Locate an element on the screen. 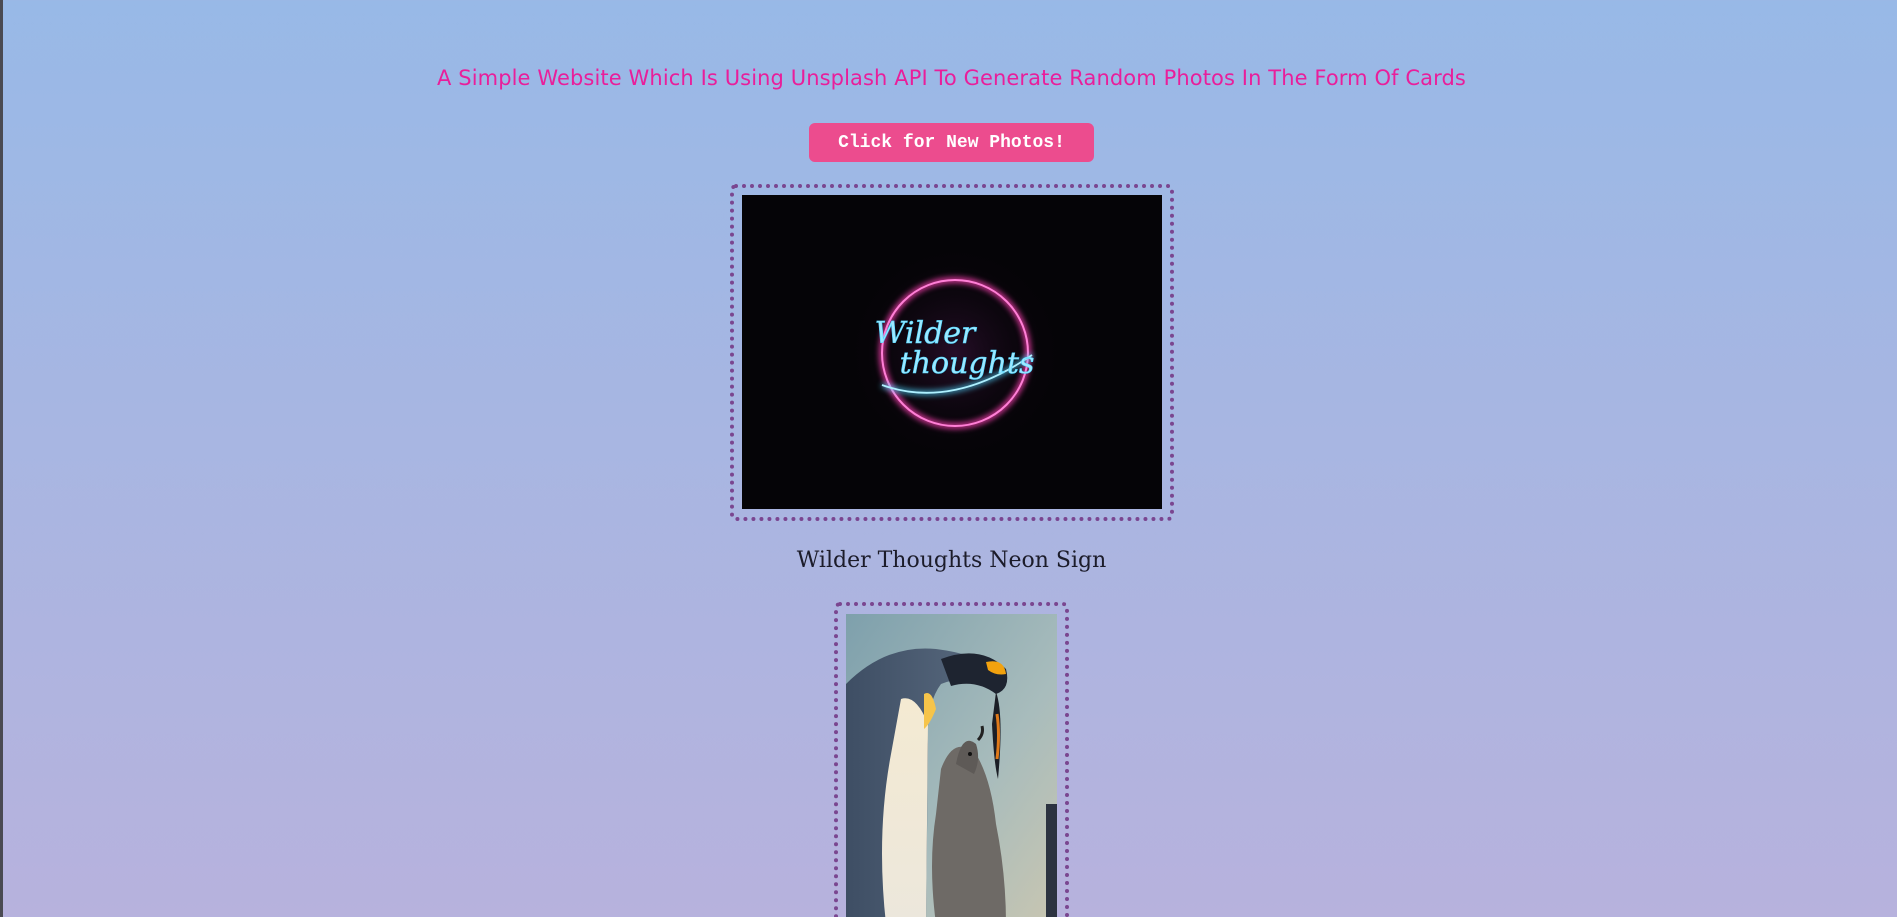 This screenshot has height=917, width=1897. photo-card-image-penguins is located at coordinates (951, 765).